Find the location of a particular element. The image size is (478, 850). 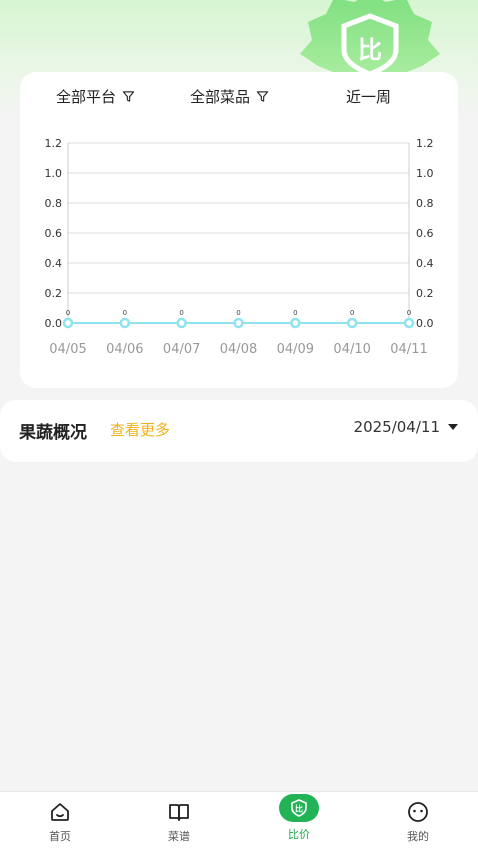

y-tick-right: 0.8 is located at coordinates (425, 203).